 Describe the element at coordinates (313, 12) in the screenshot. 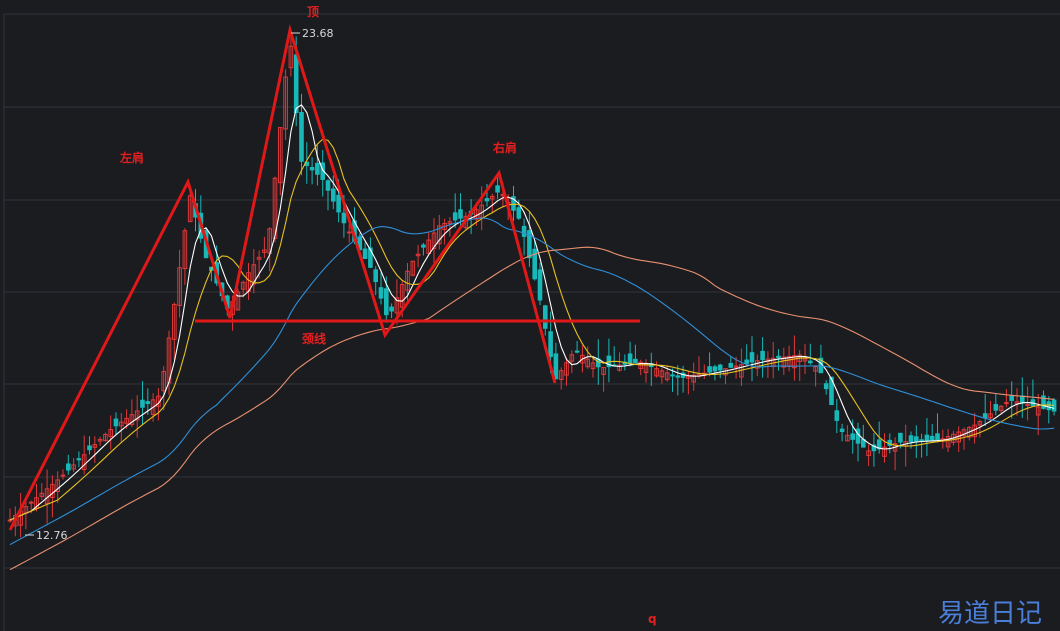

I see `head-label: 顶` at that location.